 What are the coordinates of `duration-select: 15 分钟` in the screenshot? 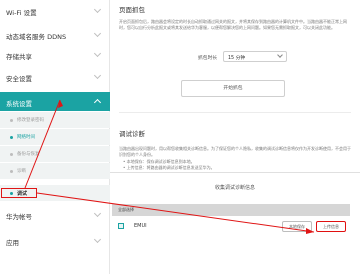 It's located at (255, 56).